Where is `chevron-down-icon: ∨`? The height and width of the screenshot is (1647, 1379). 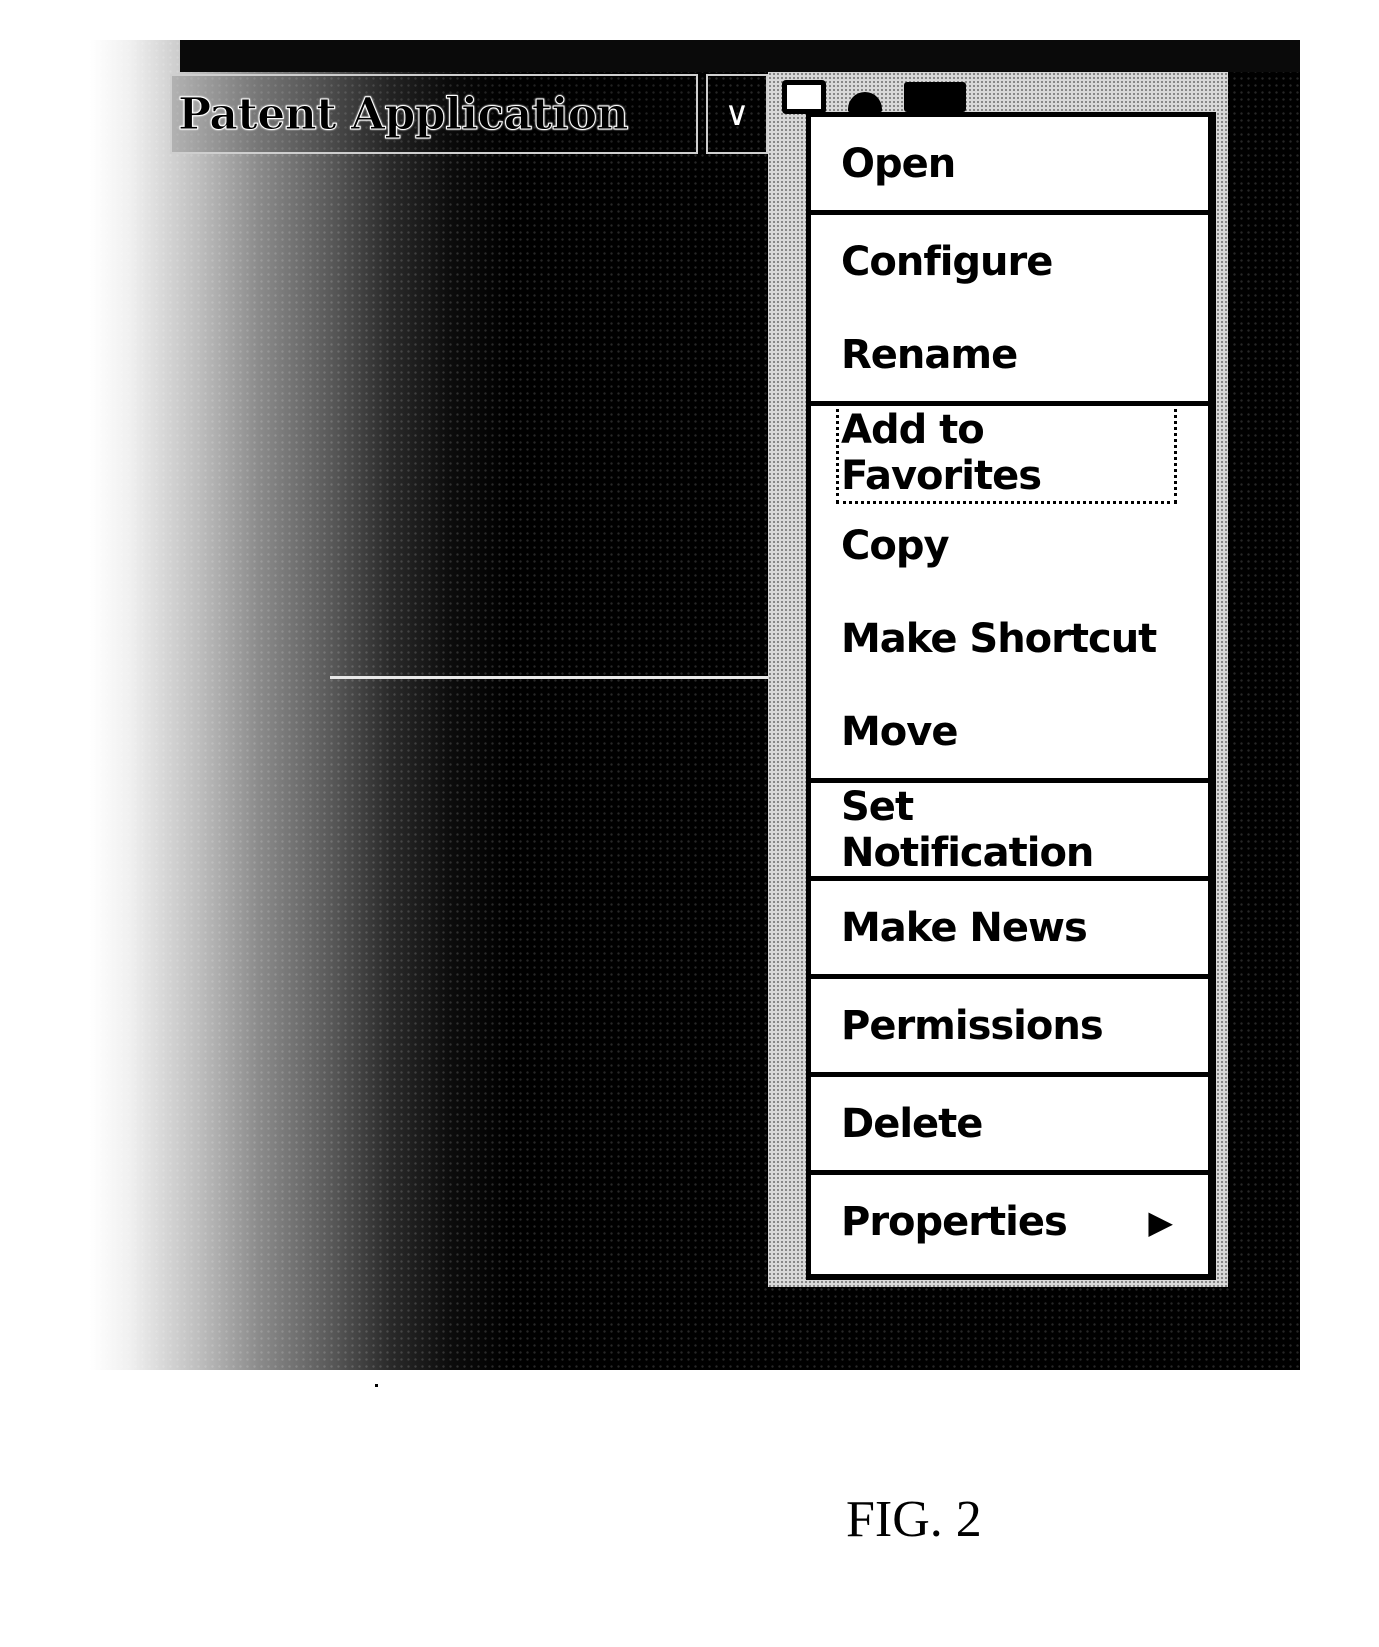 chevron-down-icon: ∨ is located at coordinates (737, 114).